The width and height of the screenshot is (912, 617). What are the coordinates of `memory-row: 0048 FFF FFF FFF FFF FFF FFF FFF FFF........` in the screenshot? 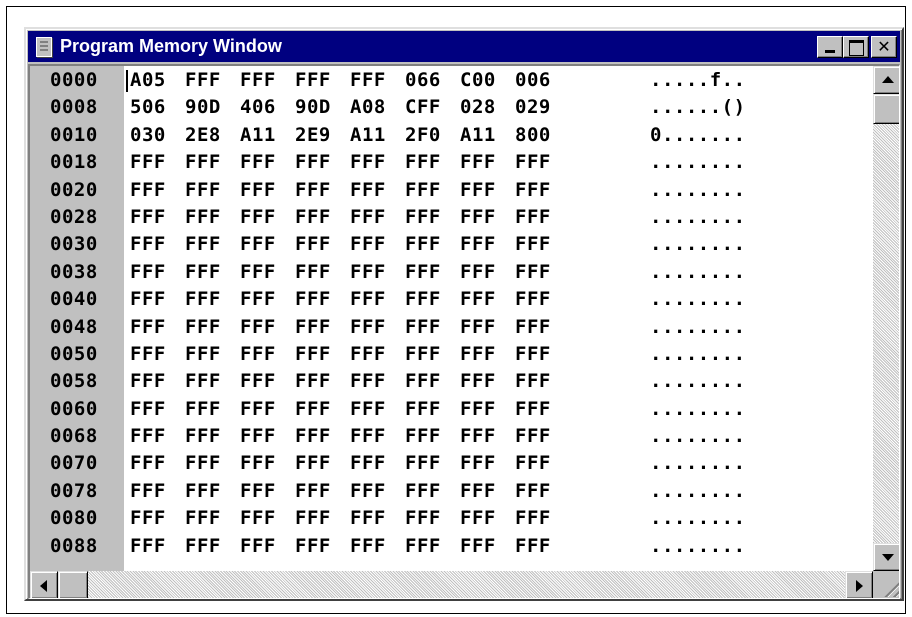 It's located at (451, 326).